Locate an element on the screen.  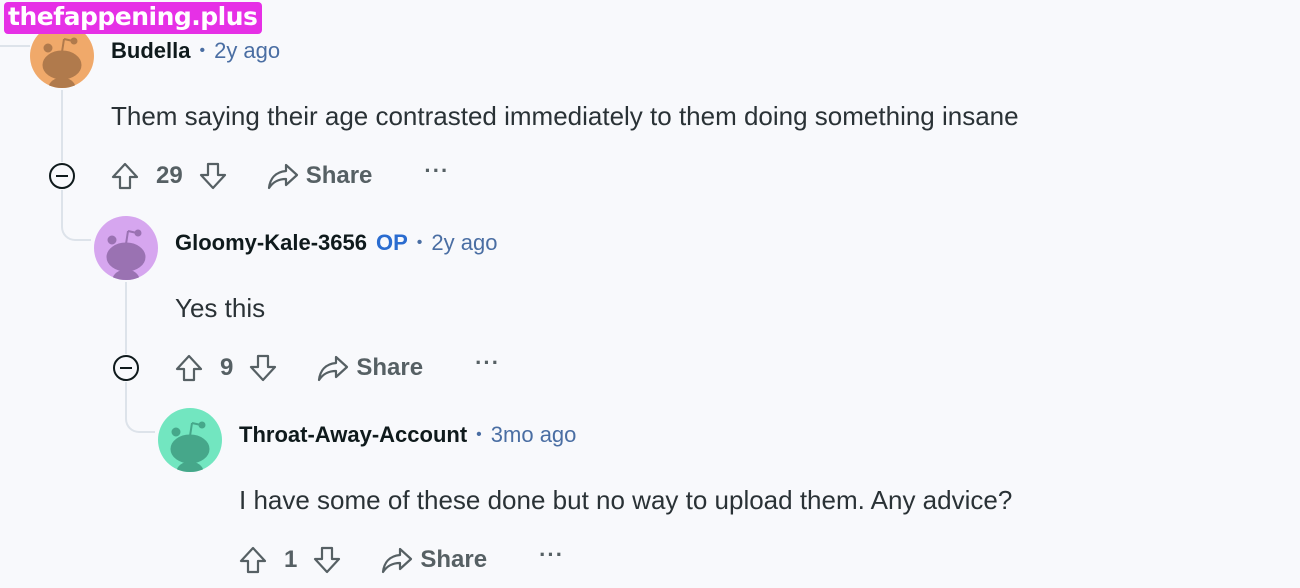
username-link: Budella is located at coordinates (150, 51).